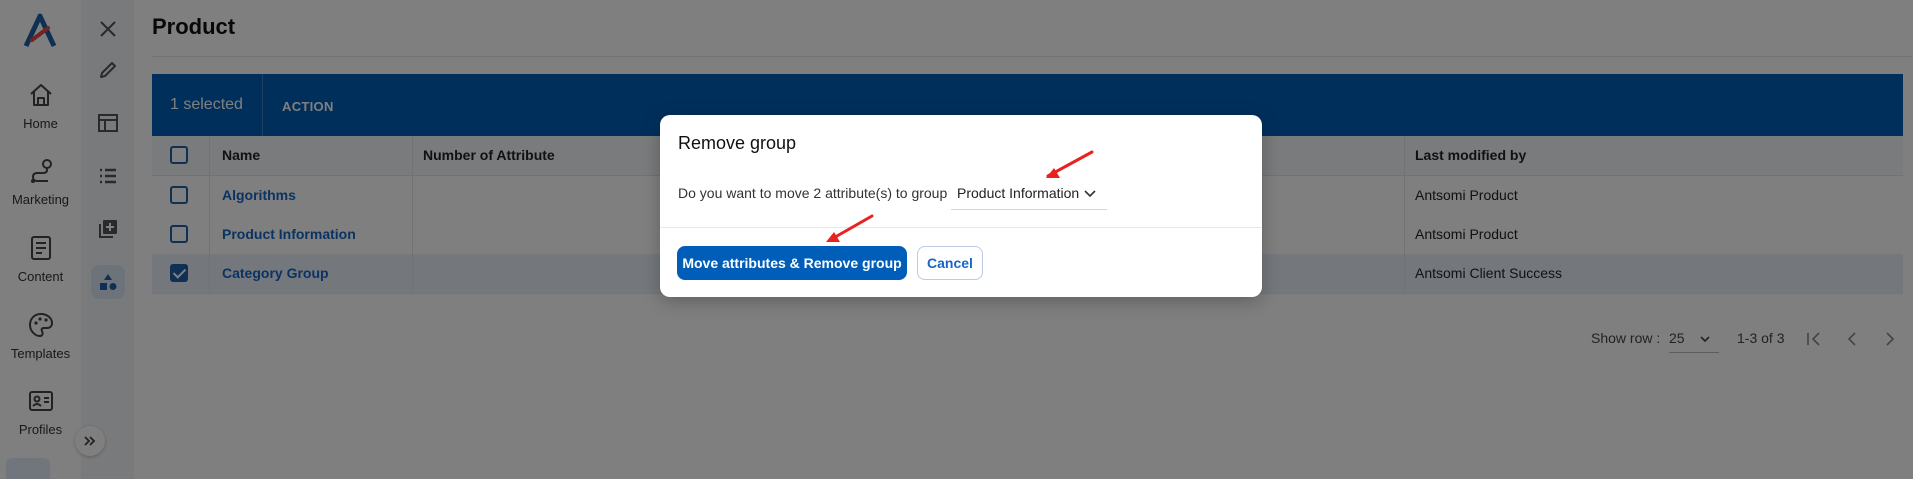 This screenshot has height=479, width=1913. What do you see at coordinates (961, 227) in the screenshot?
I see `divider` at bounding box center [961, 227].